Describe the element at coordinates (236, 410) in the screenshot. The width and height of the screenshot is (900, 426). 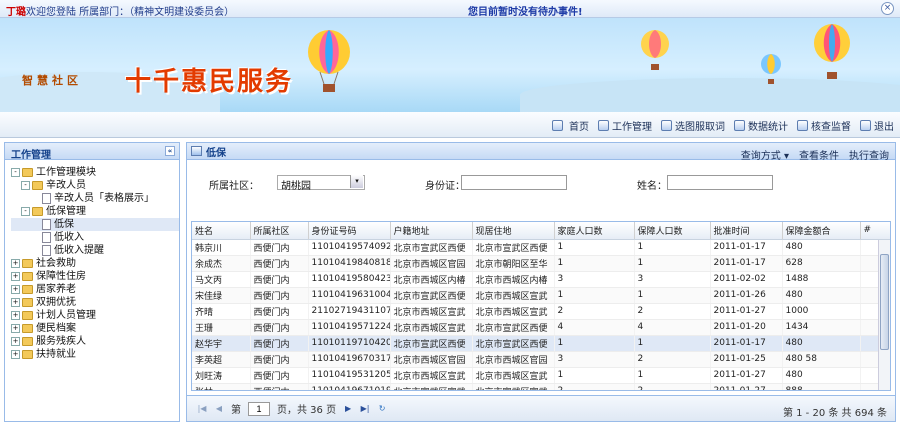
I see `page-prefix: 第` at that location.